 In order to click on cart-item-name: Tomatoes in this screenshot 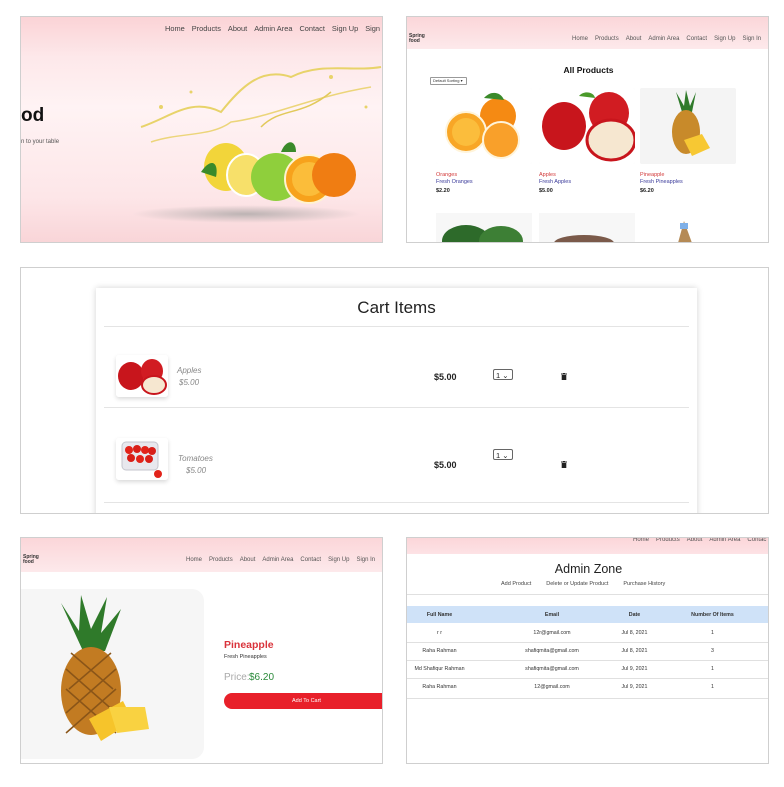, I will do `click(195, 458)`.